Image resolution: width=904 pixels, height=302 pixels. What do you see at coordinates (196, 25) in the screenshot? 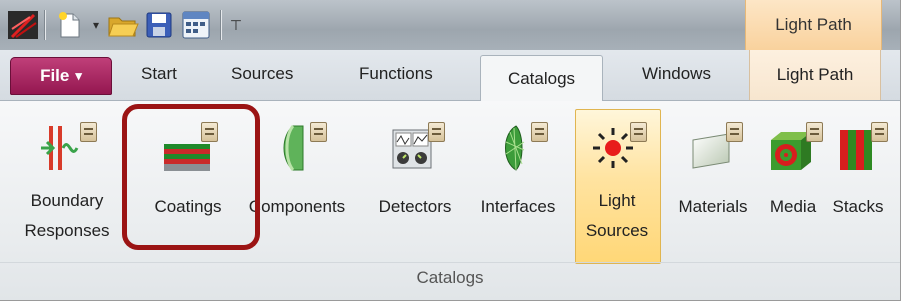
I see `calendar-icon` at bounding box center [196, 25].